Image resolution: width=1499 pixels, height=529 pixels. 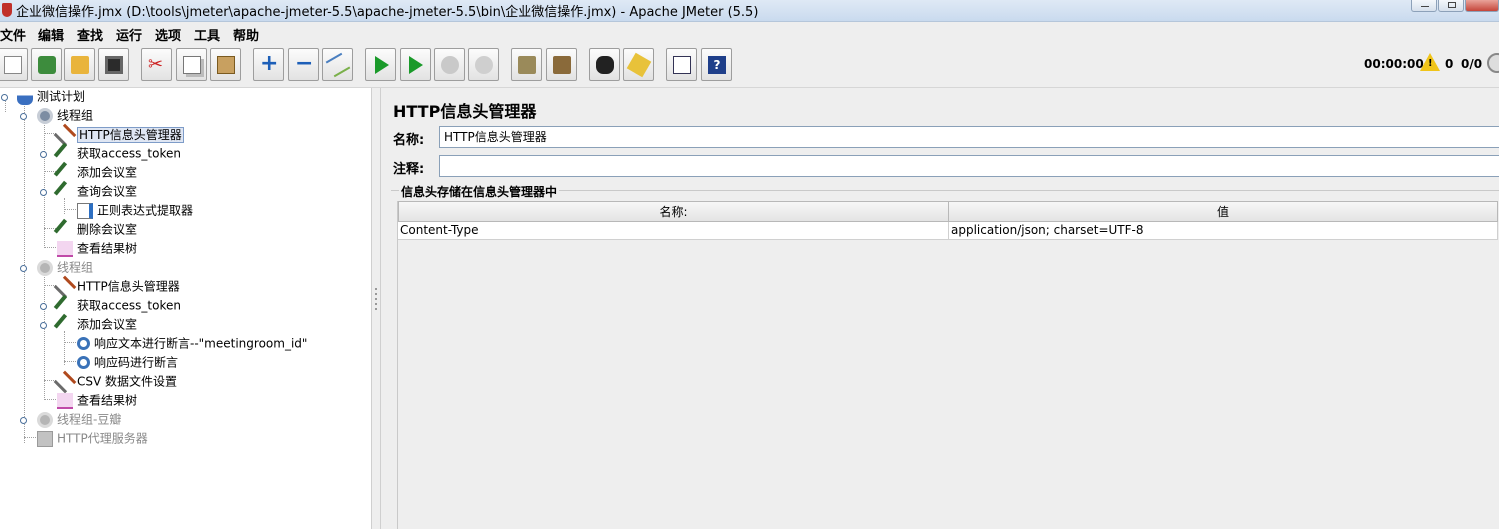 What do you see at coordinates (65, 115) in the screenshot?
I see `tree-node-thread-group-1: 线程组` at bounding box center [65, 115].